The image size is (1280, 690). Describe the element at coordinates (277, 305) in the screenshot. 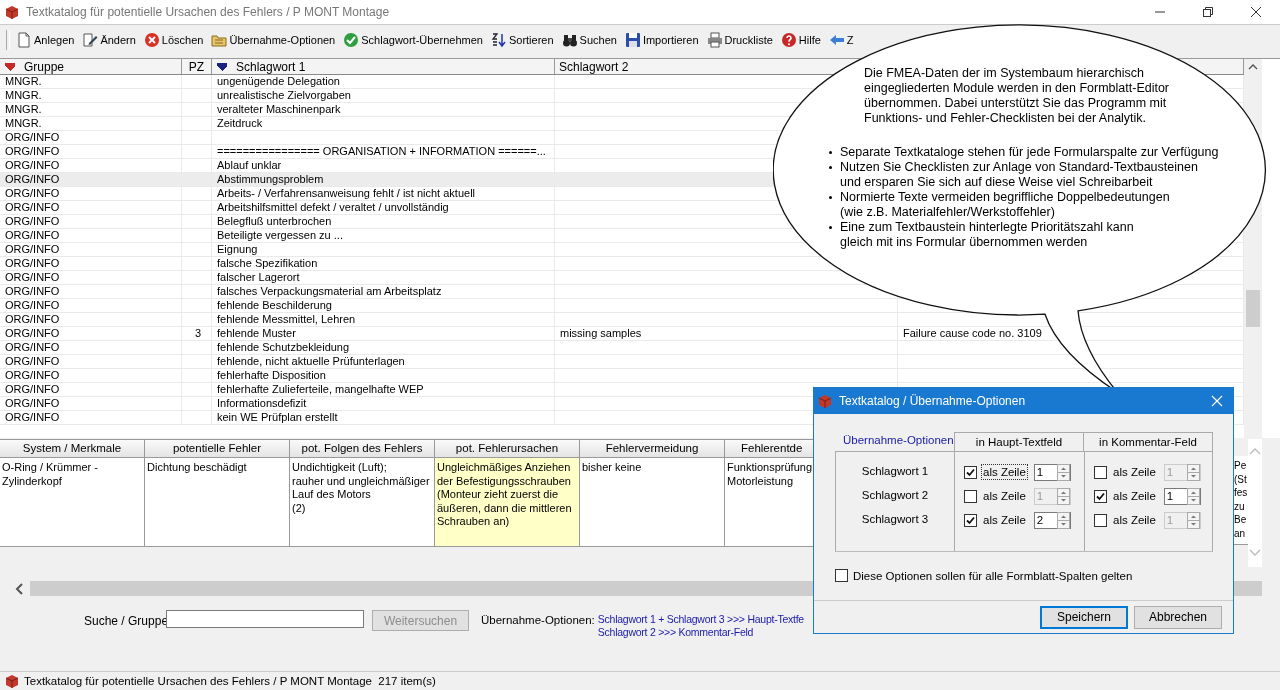

I see `table-row: ORG/INFO fehlende Beschilderung` at that location.